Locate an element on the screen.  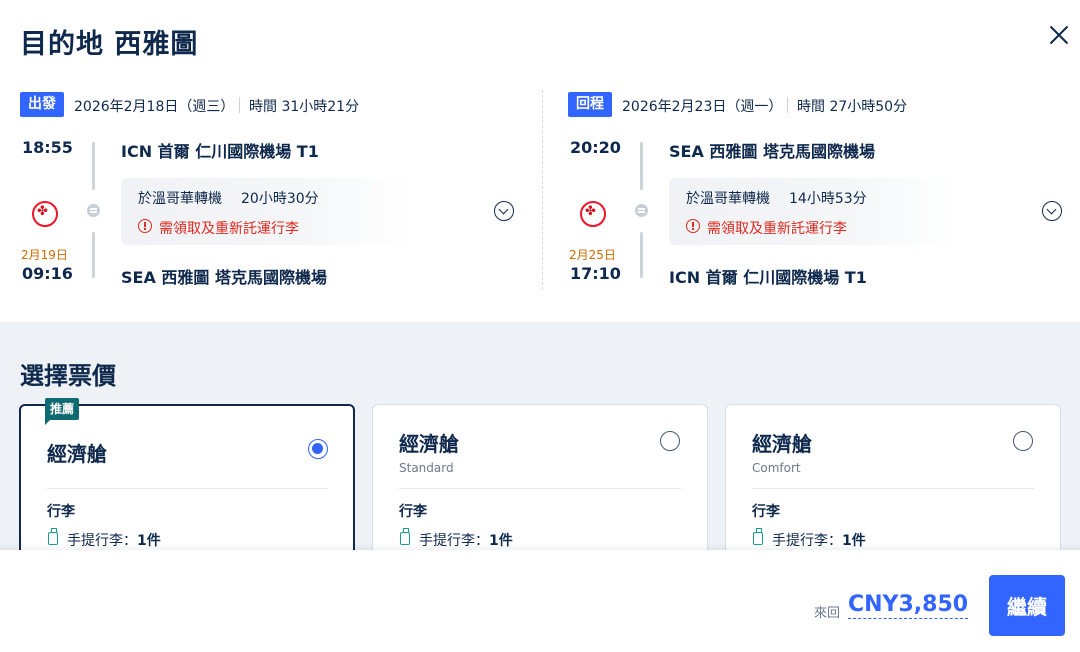
return-date: 2026年2月23日（週一） is located at coordinates (702, 107).